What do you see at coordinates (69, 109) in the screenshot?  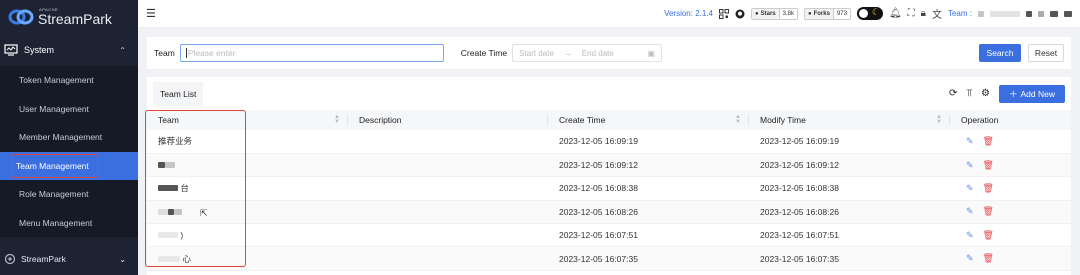 I see `sidebar-item-user-management: User Management` at bounding box center [69, 109].